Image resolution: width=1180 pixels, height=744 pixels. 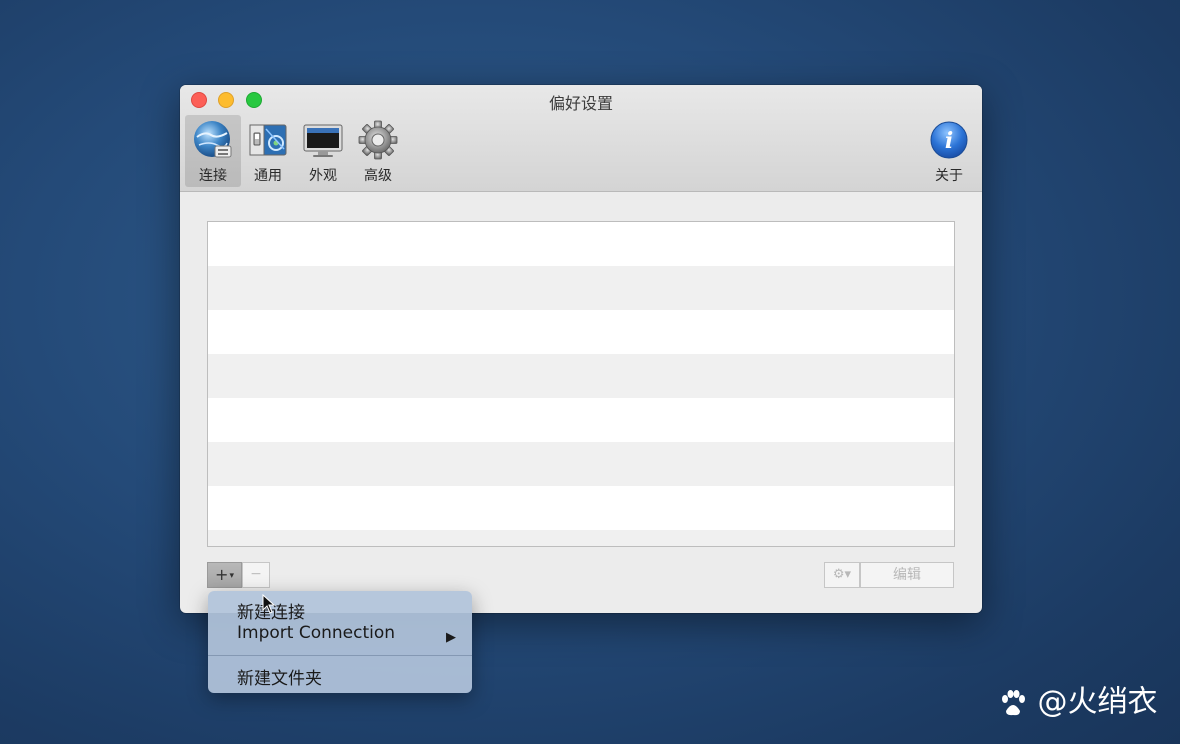 I want to click on add-button: +▾, so click(x=224, y=575).